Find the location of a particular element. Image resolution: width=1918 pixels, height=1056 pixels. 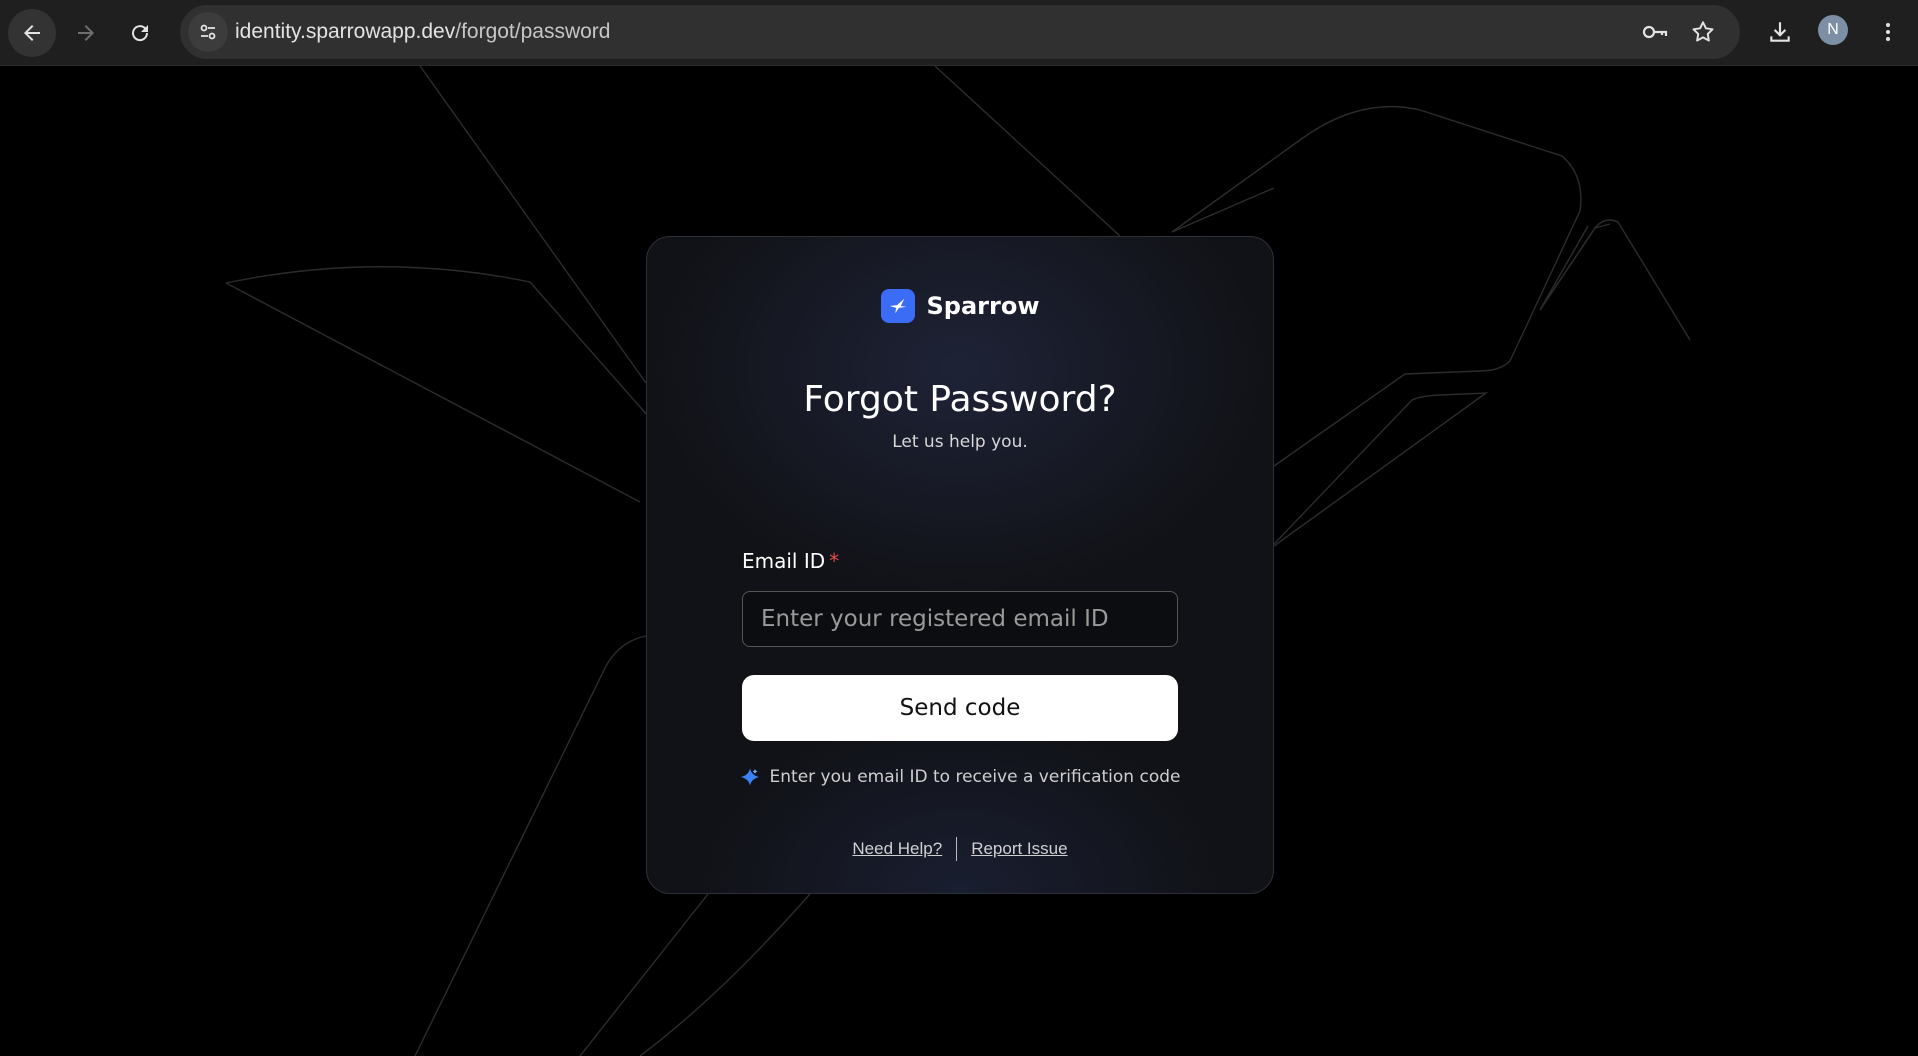

email-input is located at coordinates (960, 619).